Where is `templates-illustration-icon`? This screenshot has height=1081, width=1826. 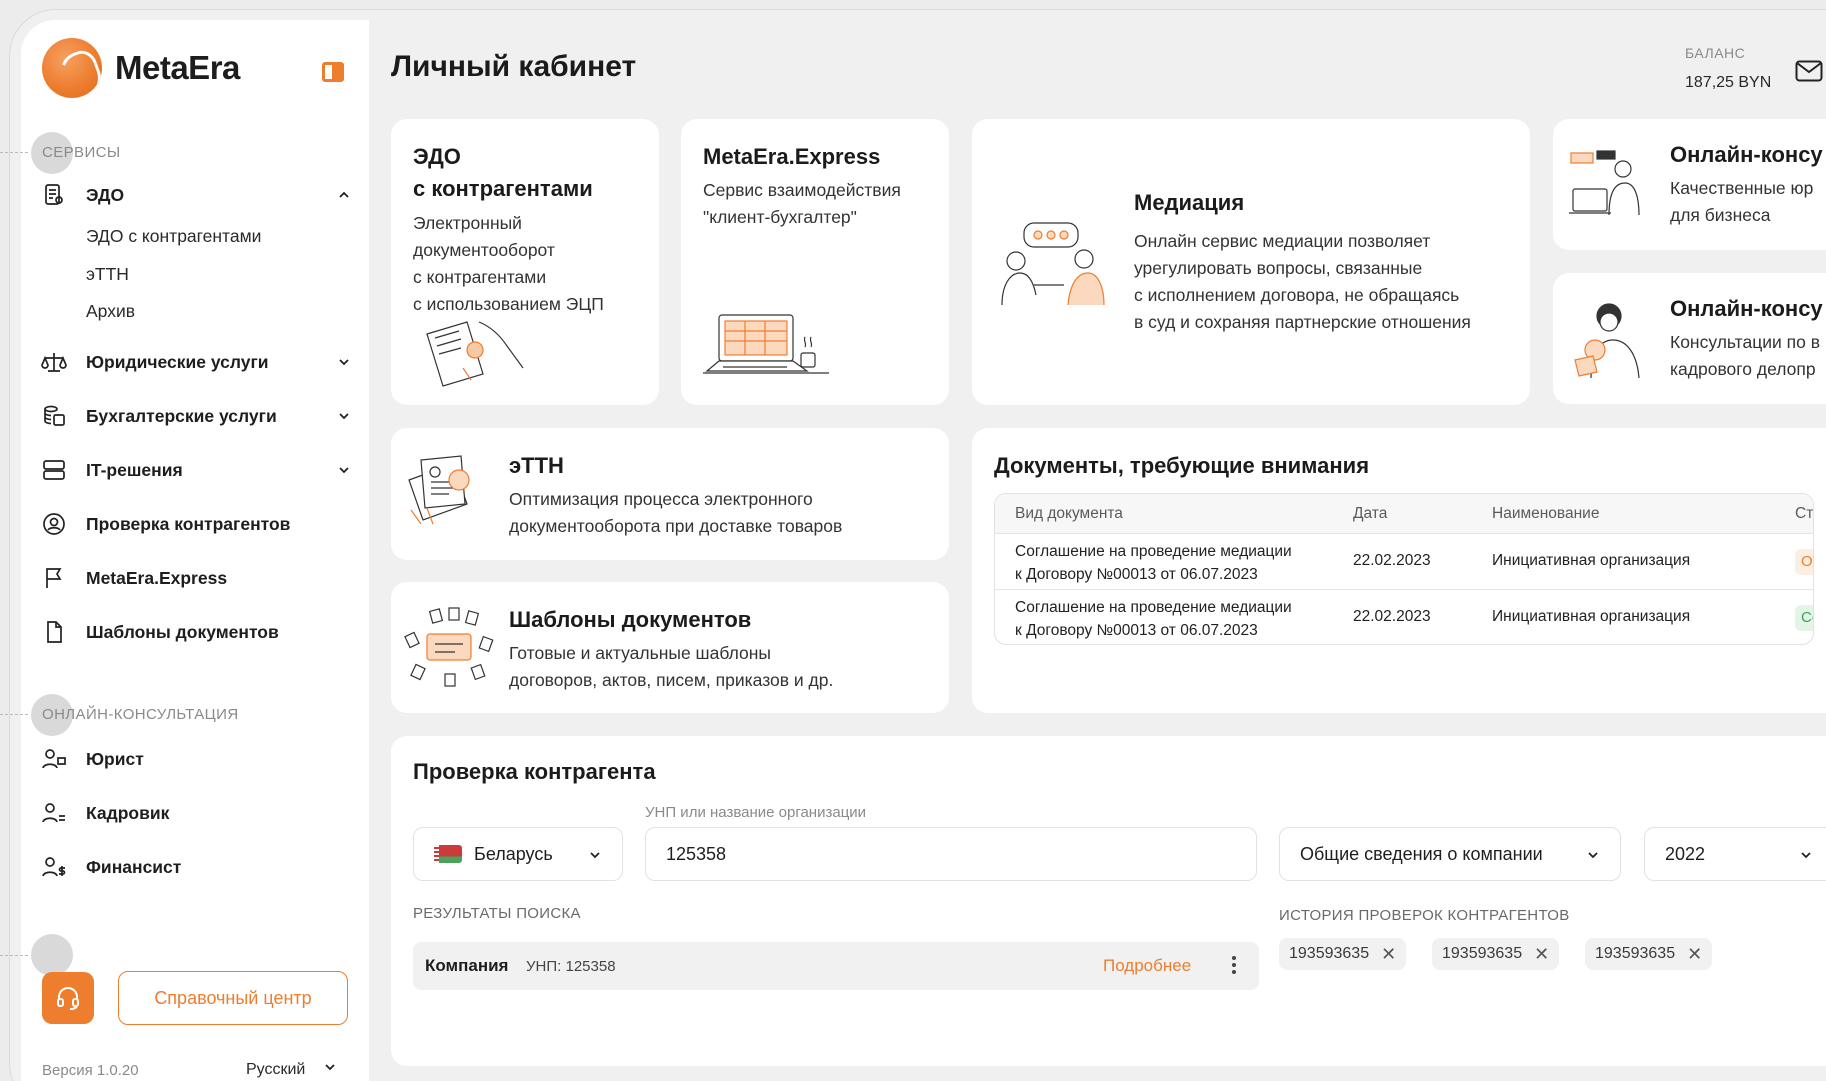
templates-illustration-icon is located at coordinates (449, 647).